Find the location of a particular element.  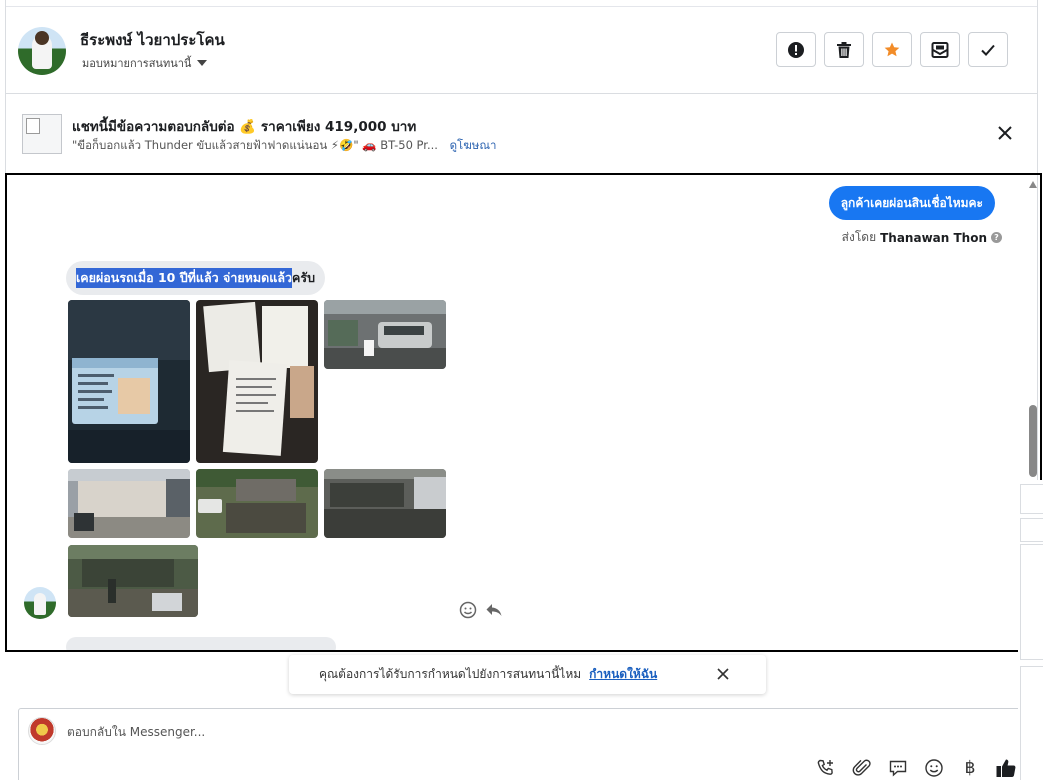

paperclip-icon is located at coordinates (861, 767).